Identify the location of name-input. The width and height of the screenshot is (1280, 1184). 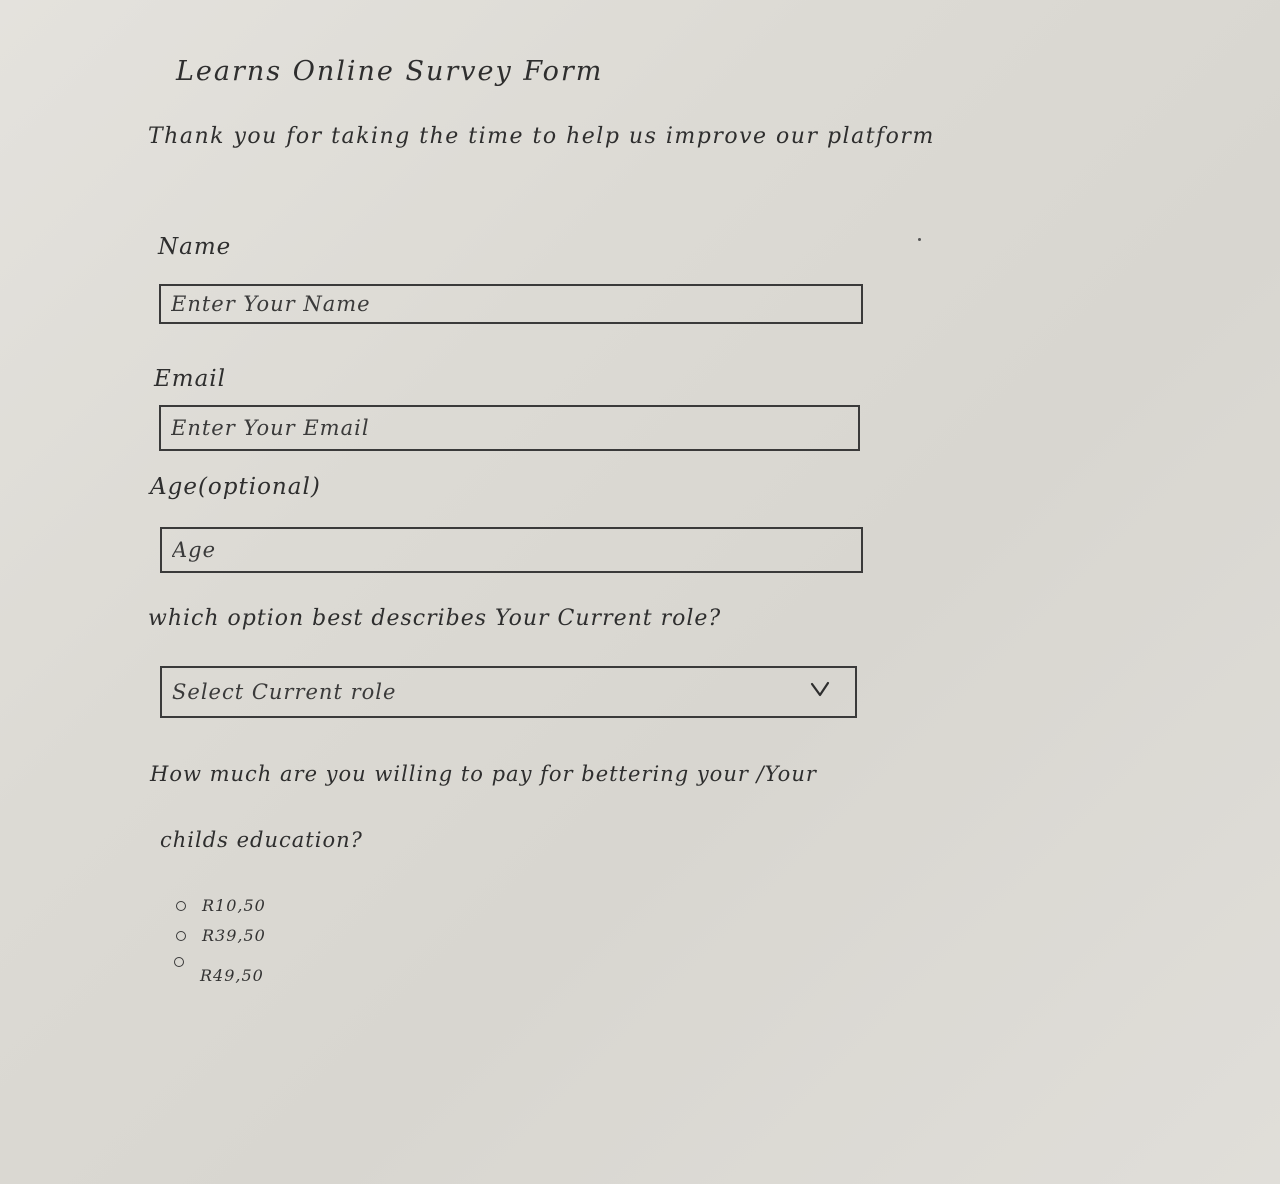
(516, 304).